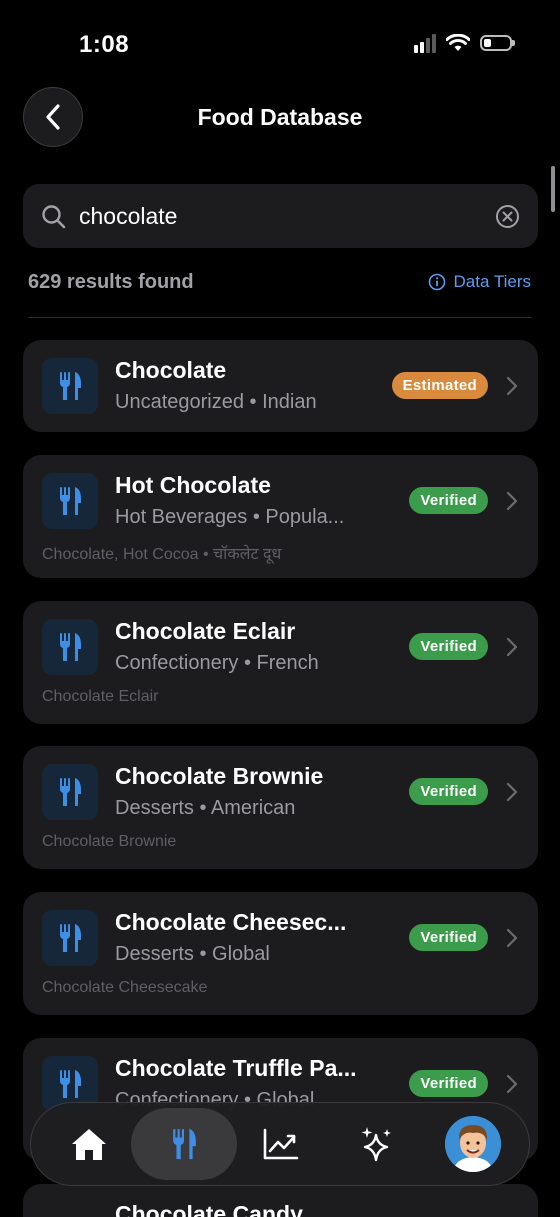 The image size is (560, 1217). Describe the element at coordinates (280, 1200) in the screenshot. I see `food-card-chocolate-candy: Chocolate Candy` at that location.